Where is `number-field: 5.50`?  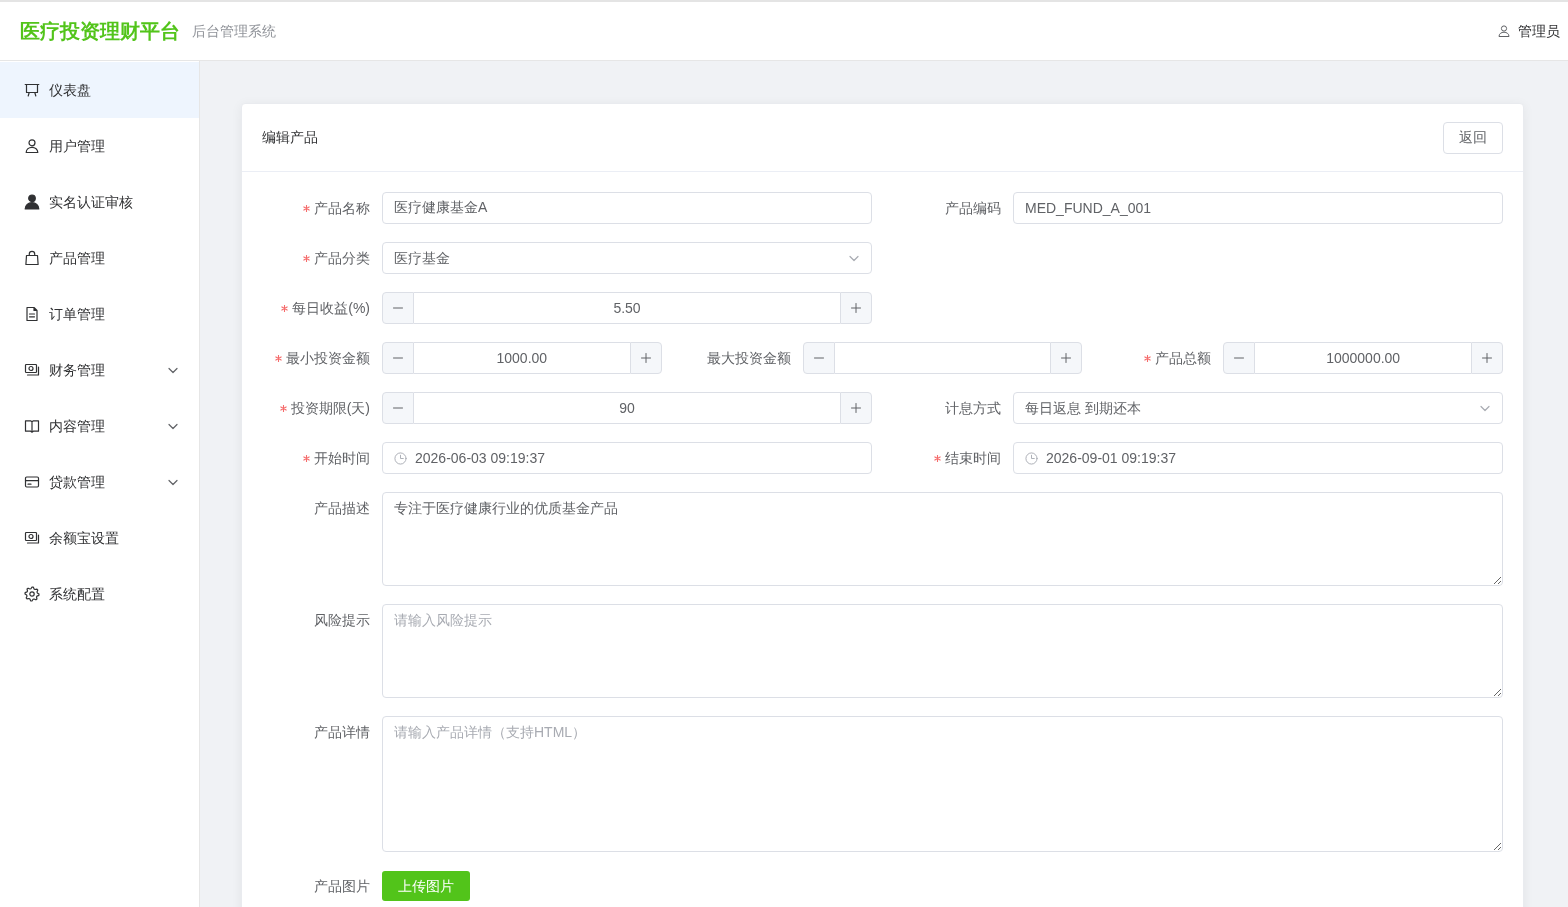 number-field: 5.50 is located at coordinates (627, 308).